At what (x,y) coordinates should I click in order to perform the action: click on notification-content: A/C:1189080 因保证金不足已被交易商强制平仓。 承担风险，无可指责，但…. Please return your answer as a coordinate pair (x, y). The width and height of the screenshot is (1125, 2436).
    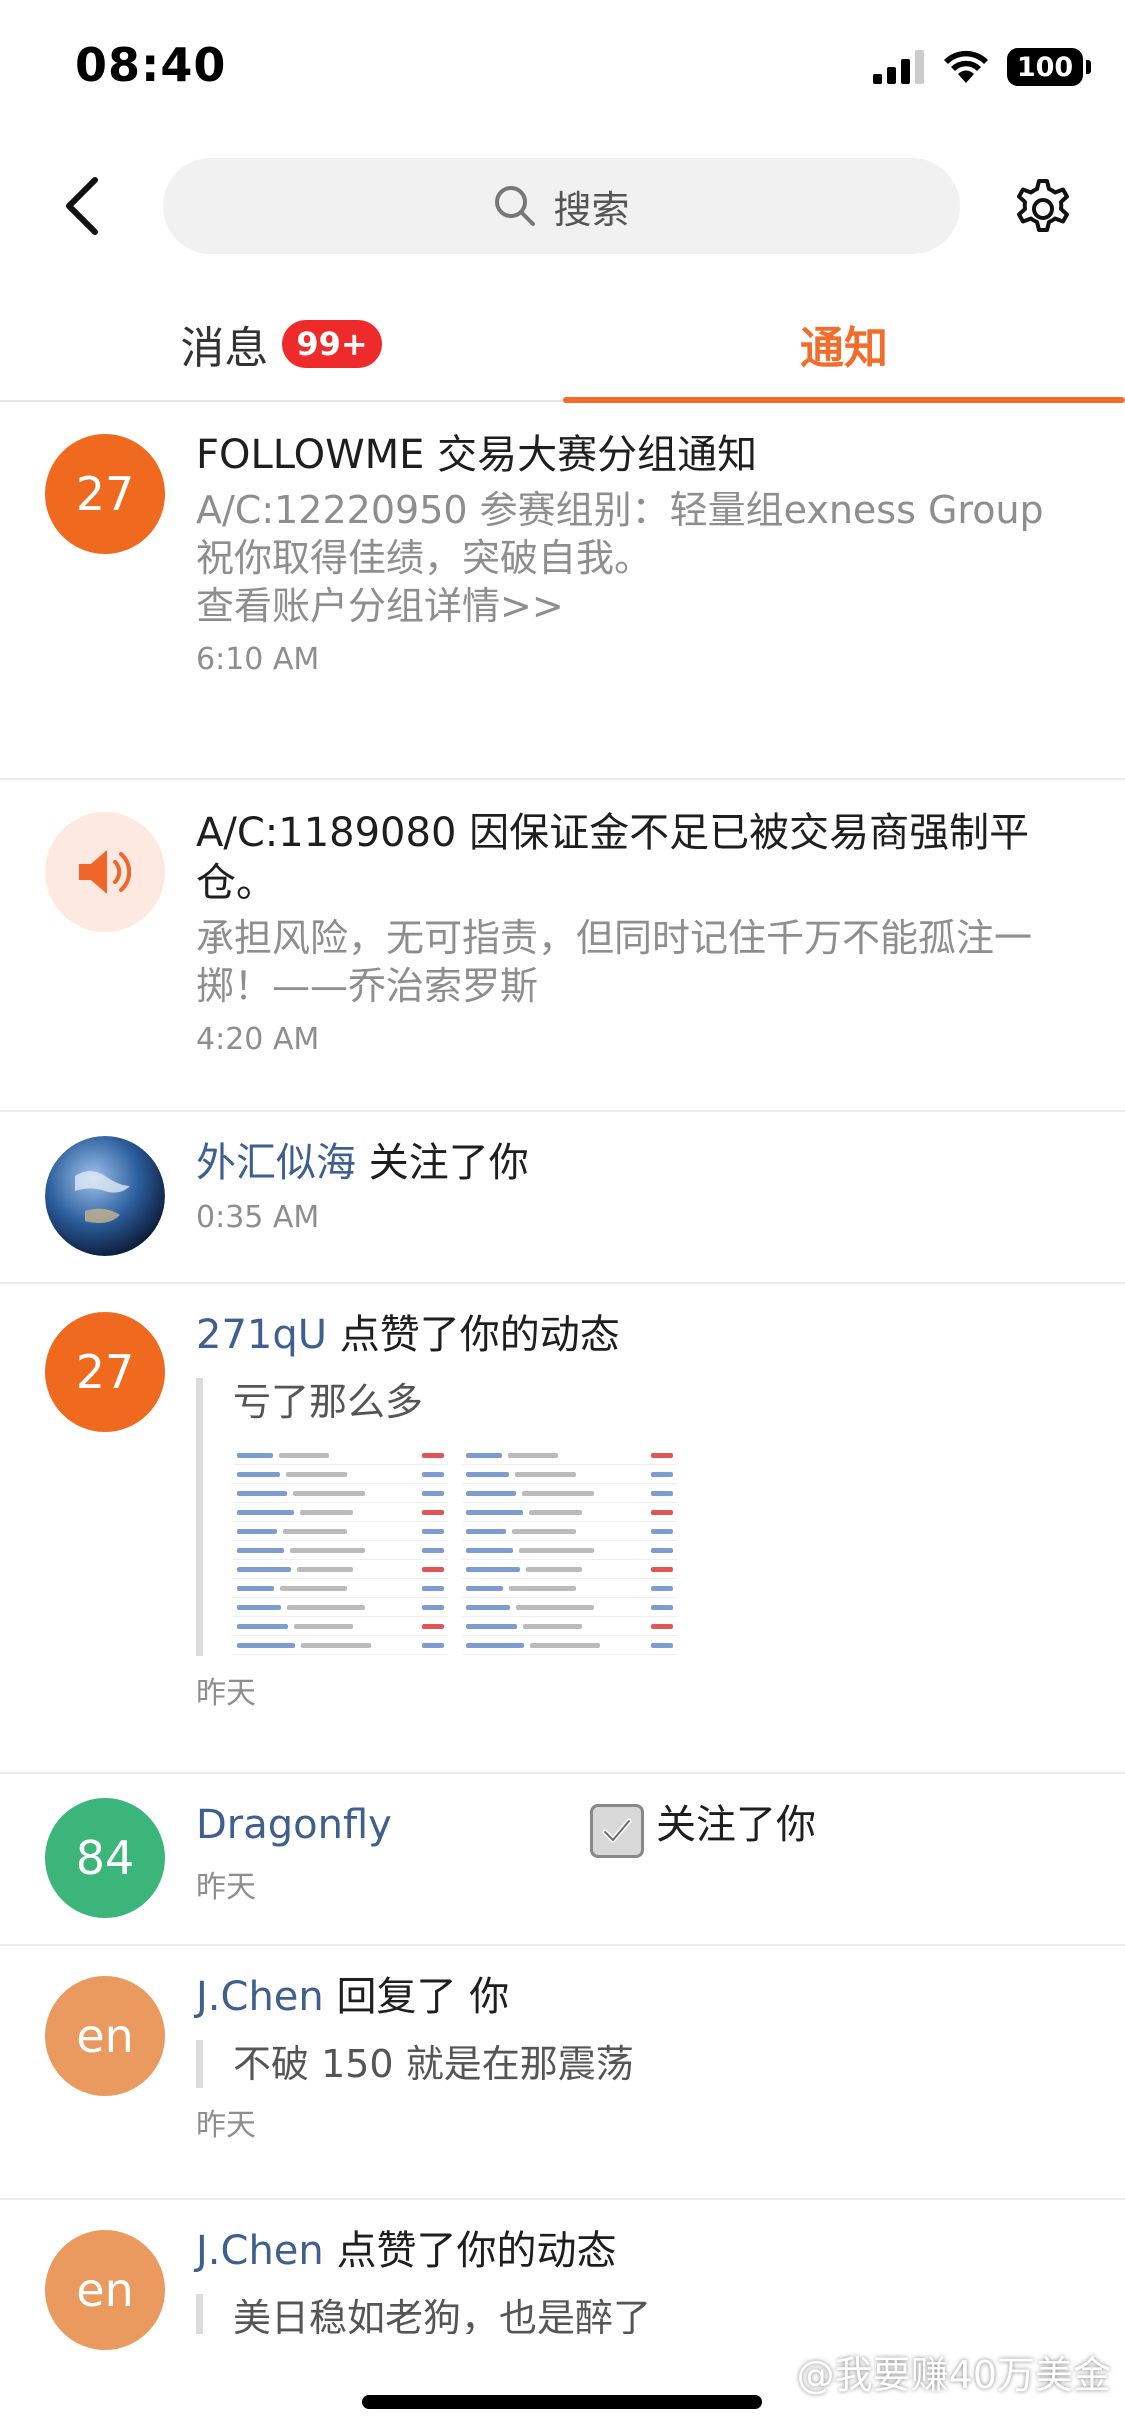
    Looking at the image, I should click on (640, 932).